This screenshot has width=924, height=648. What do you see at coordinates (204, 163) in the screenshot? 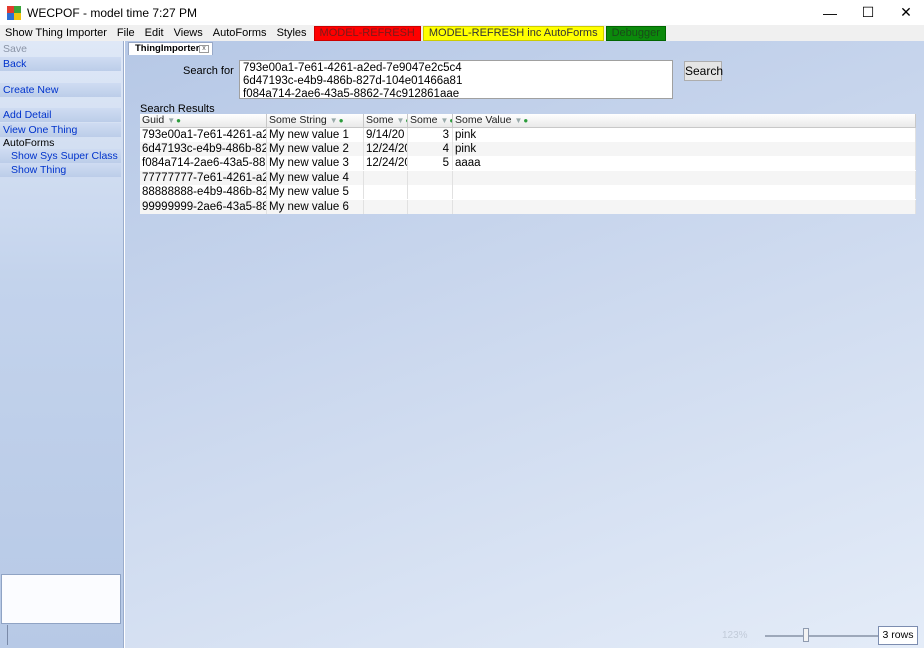
I see `cell-guid: f084a714-2ae6-43a5-8862-74c912861aae` at bounding box center [204, 163].